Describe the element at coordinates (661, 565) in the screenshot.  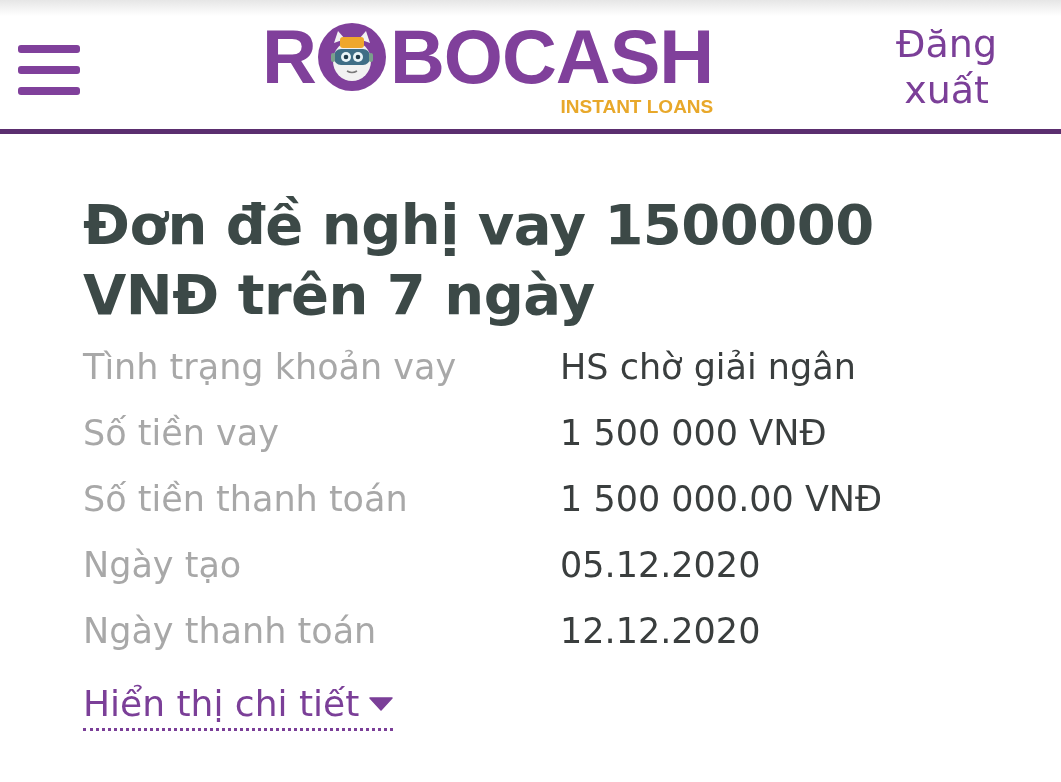
I see `detail-value: 05.12.2020` at that location.